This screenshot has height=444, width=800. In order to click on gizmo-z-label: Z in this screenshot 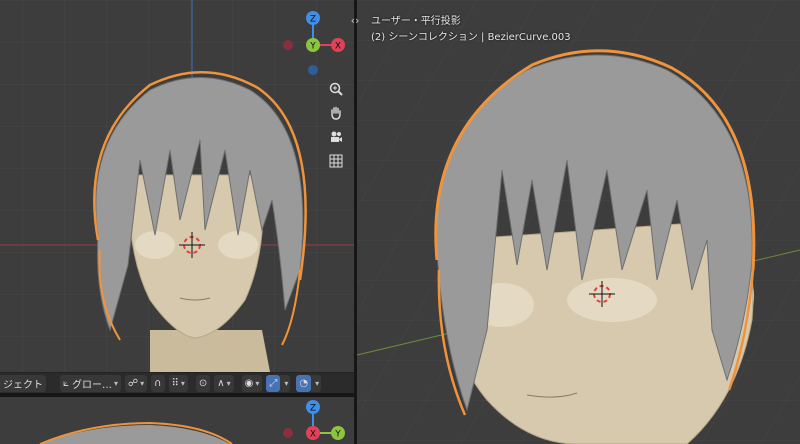, I will do `click(313, 20)`.